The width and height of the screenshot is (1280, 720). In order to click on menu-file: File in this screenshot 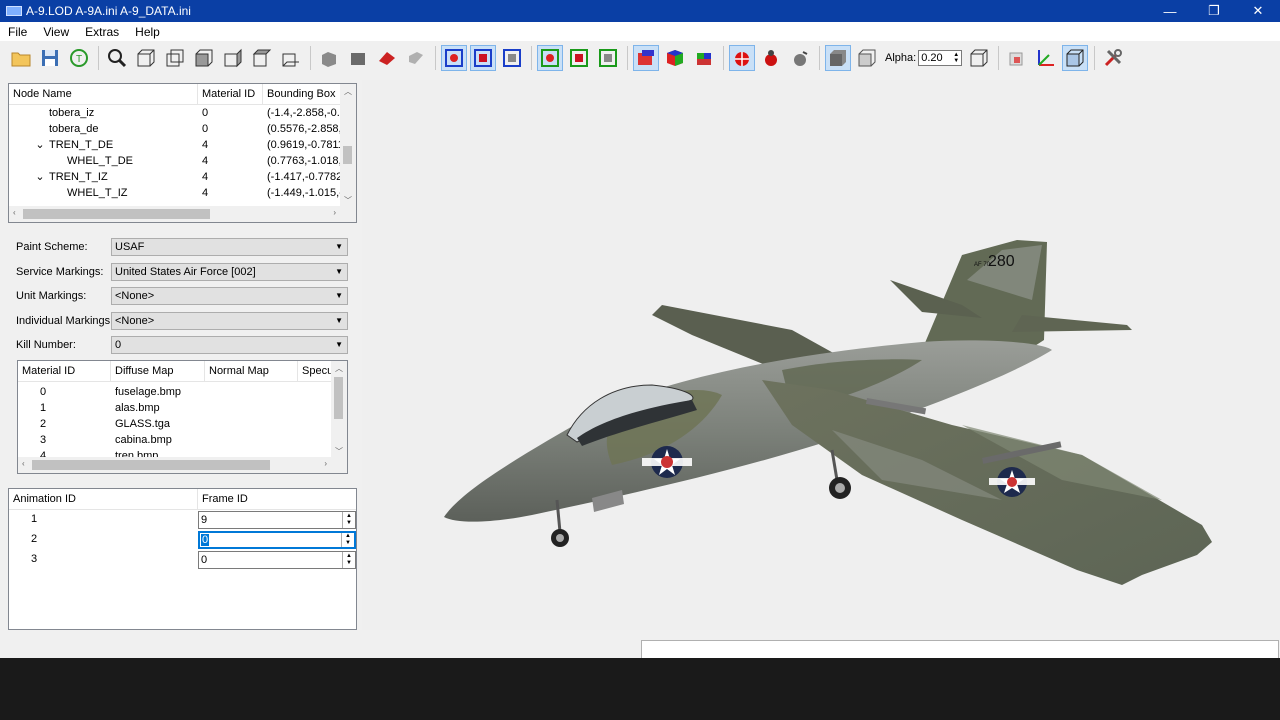, I will do `click(17, 32)`.